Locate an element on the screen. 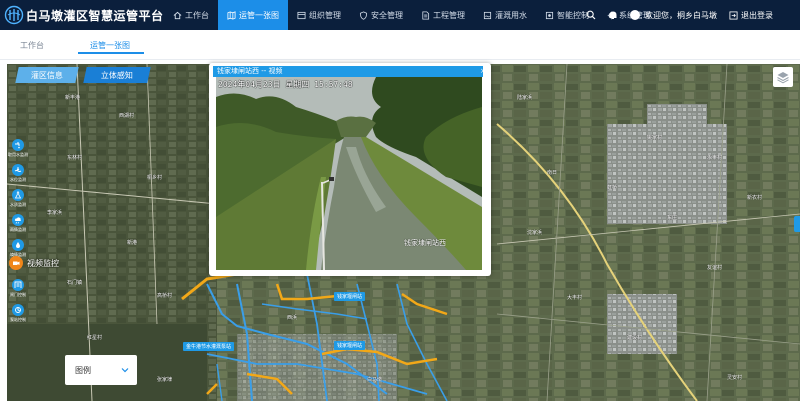 Image resolution: width=800 pixels, height=401 pixels. top-right-tools: 欢迎您，桐乡白马墩 退出登录 is located at coordinates (676, 15).